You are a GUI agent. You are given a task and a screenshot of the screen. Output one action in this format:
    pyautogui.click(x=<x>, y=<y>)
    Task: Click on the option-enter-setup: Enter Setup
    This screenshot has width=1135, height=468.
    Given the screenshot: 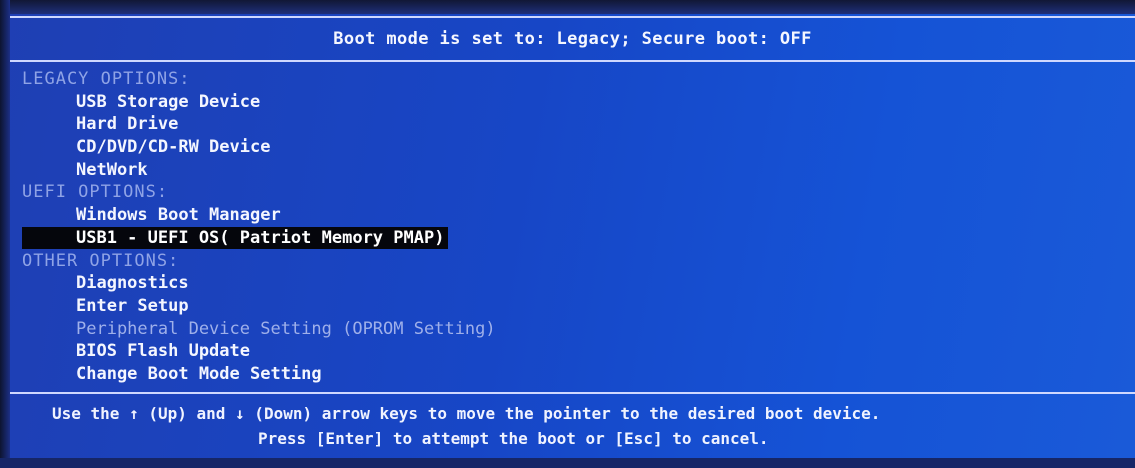 What is the action you would take?
    pyautogui.click(x=572, y=306)
    